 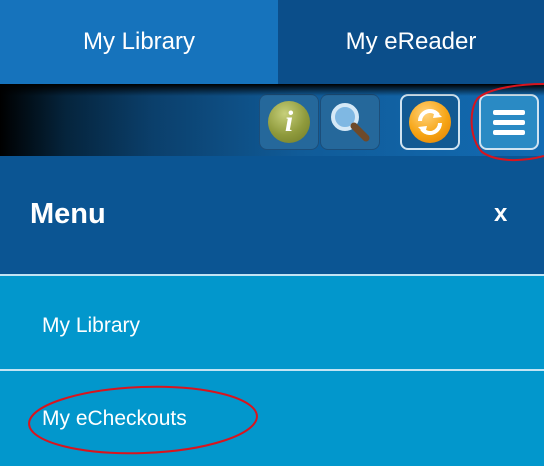 I want to click on menu-item-my-echeckouts-label: My eCheckouts, so click(x=114, y=418).